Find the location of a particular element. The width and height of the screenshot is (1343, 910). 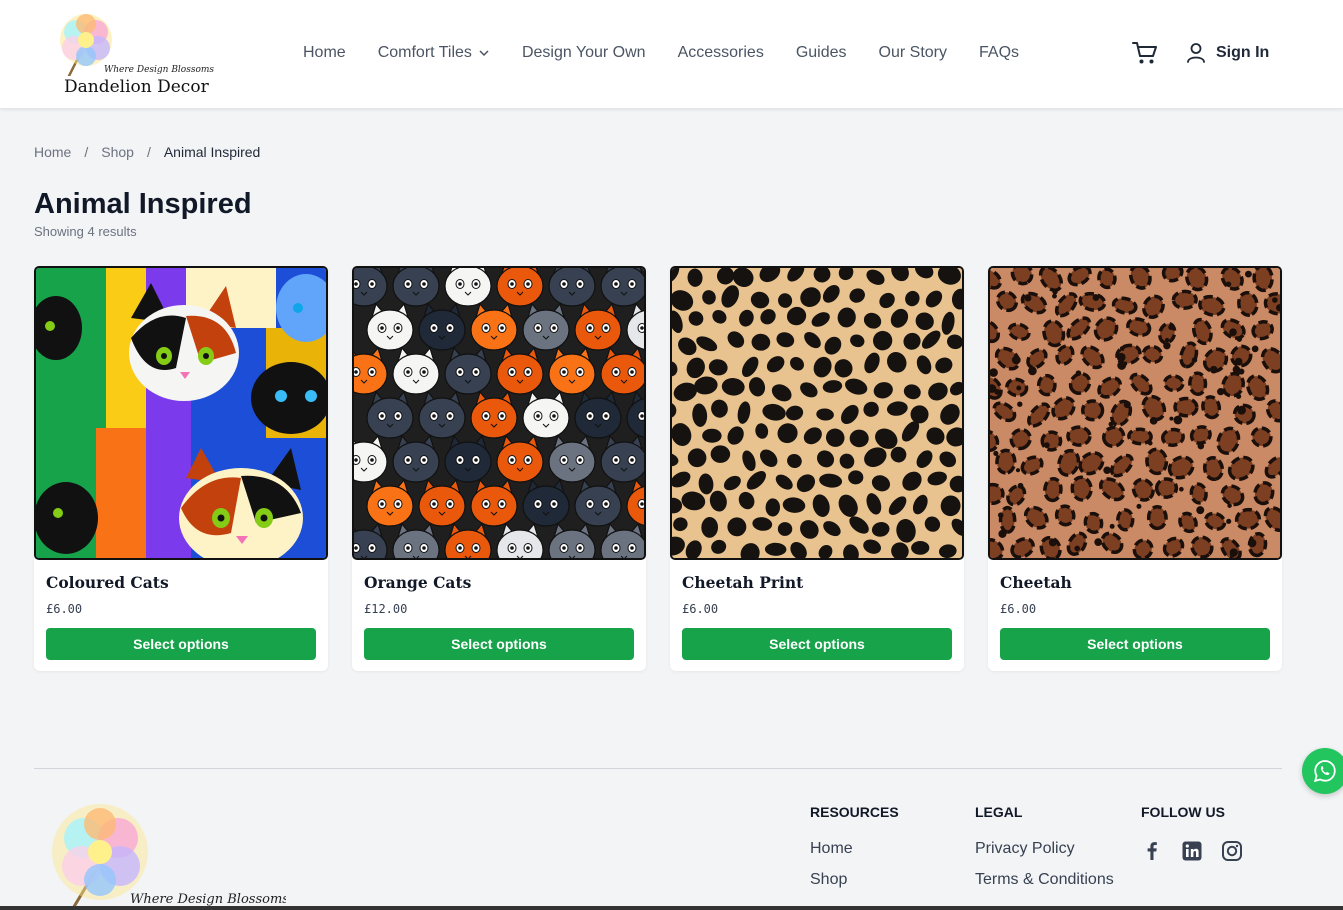

nav-item-faqs: FAQs is located at coordinates (999, 53).